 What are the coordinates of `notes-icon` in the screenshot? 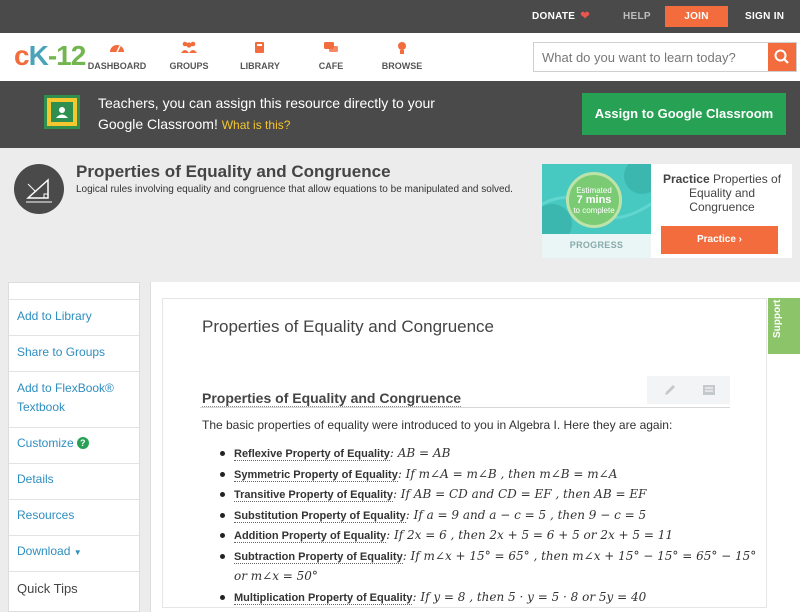 It's located at (709, 390).